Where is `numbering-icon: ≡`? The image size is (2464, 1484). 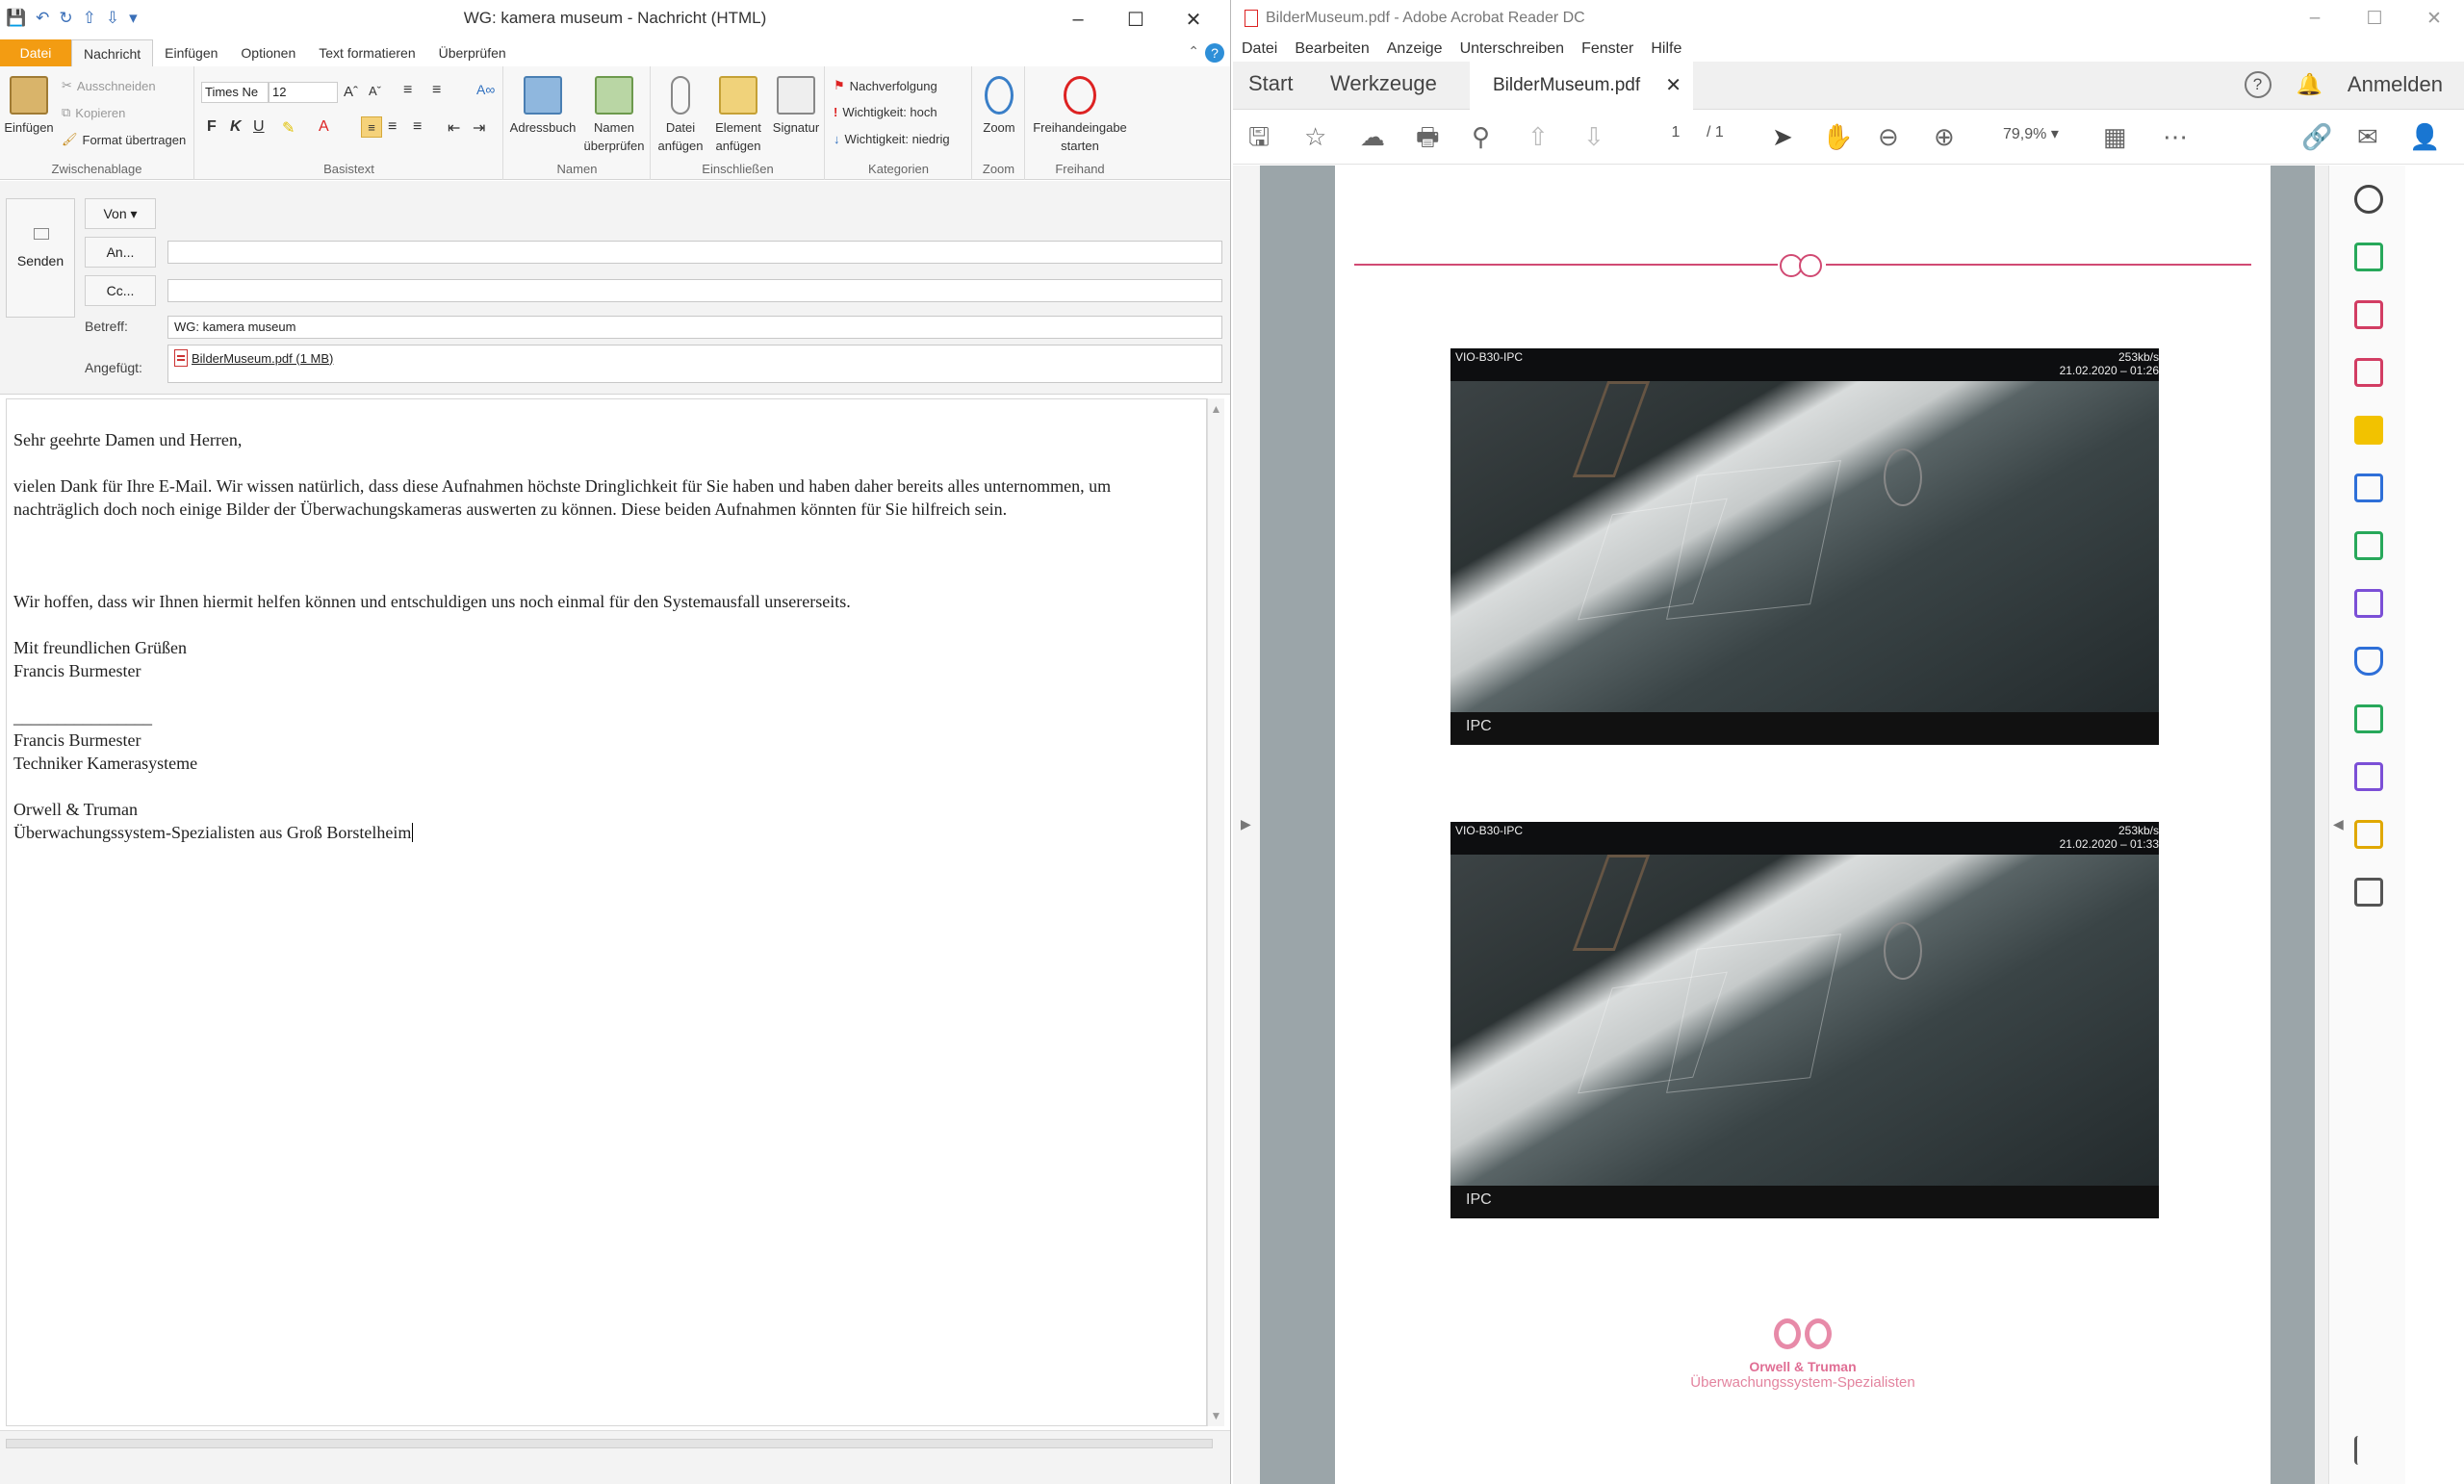 numbering-icon: ≡ is located at coordinates (436, 91).